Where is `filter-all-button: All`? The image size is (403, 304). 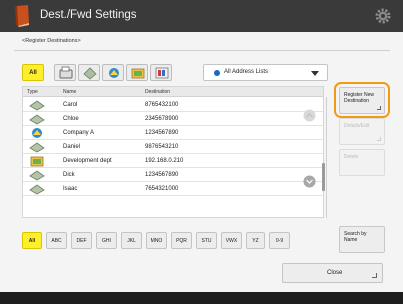
filter-all-button: All is located at coordinates (33, 72).